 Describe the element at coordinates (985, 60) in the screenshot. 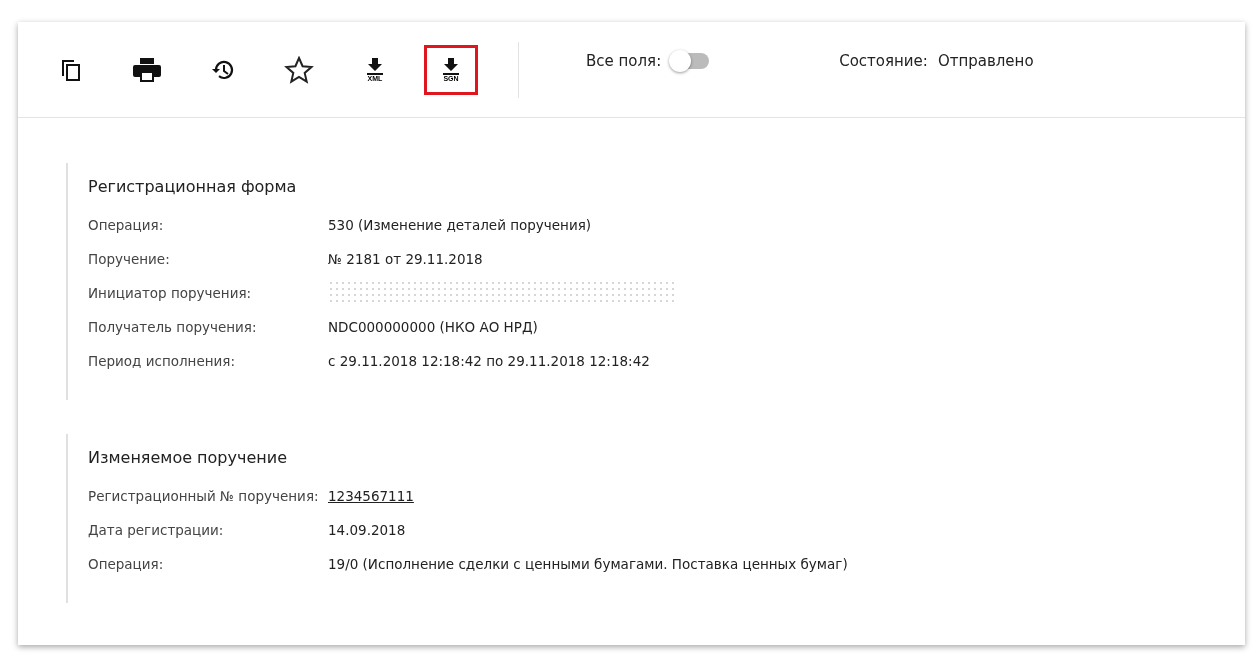

I see `status-value: Отправлено` at that location.